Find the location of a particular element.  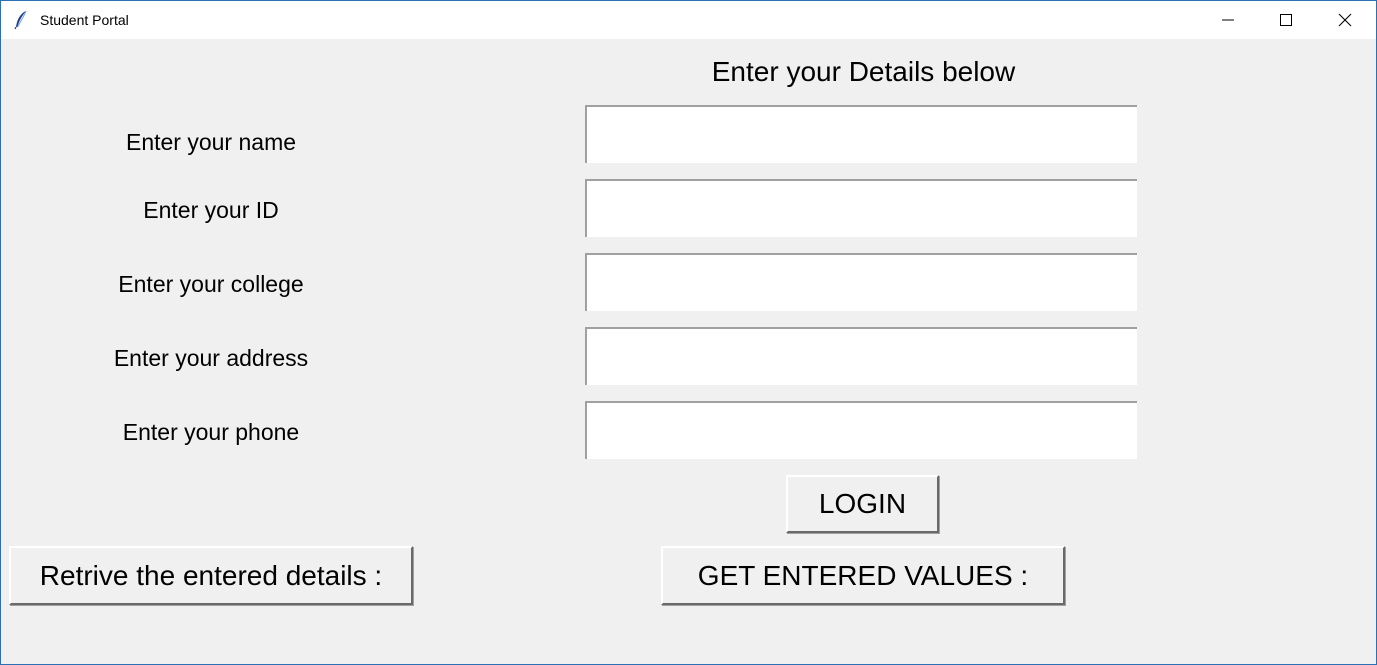

maximize-button is located at coordinates (1287, 20).